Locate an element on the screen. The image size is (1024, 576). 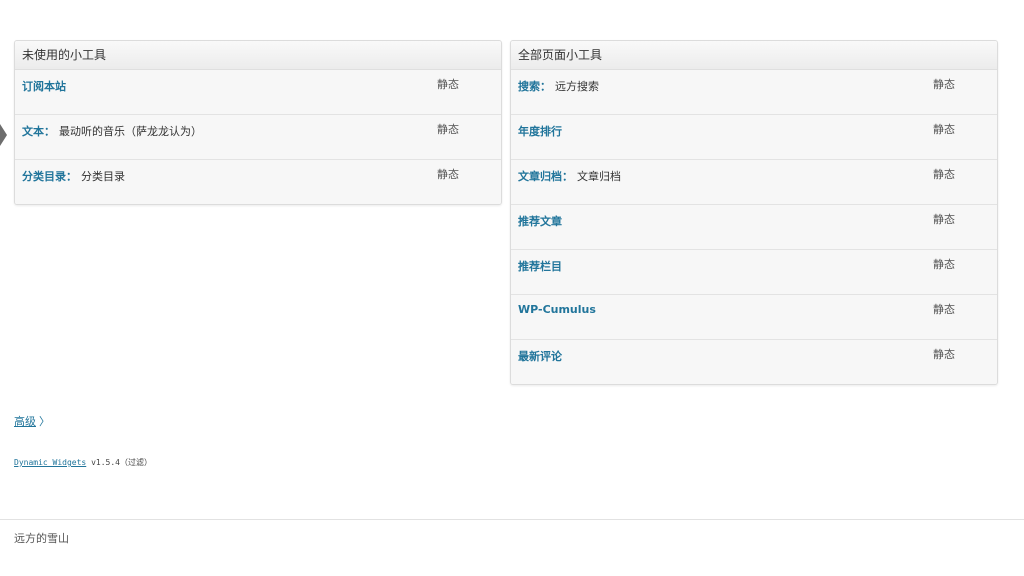
advanced-label: 高级 is located at coordinates (25, 421).